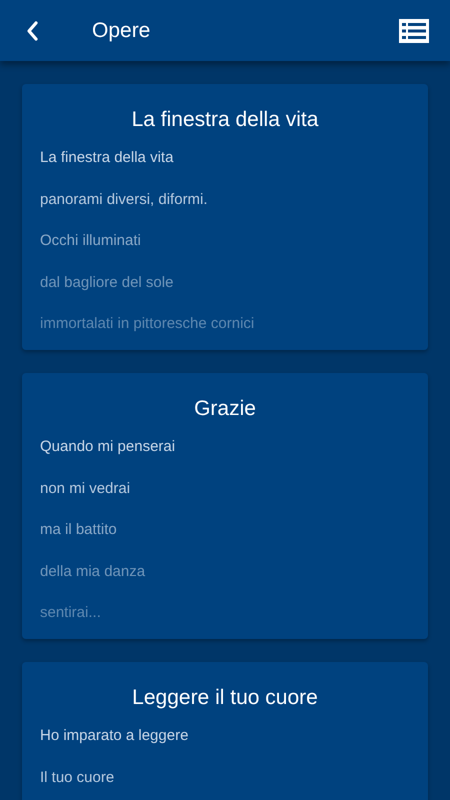 This screenshot has width=450, height=800. I want to click on poem-line: della mia danza, so click(93, 572).